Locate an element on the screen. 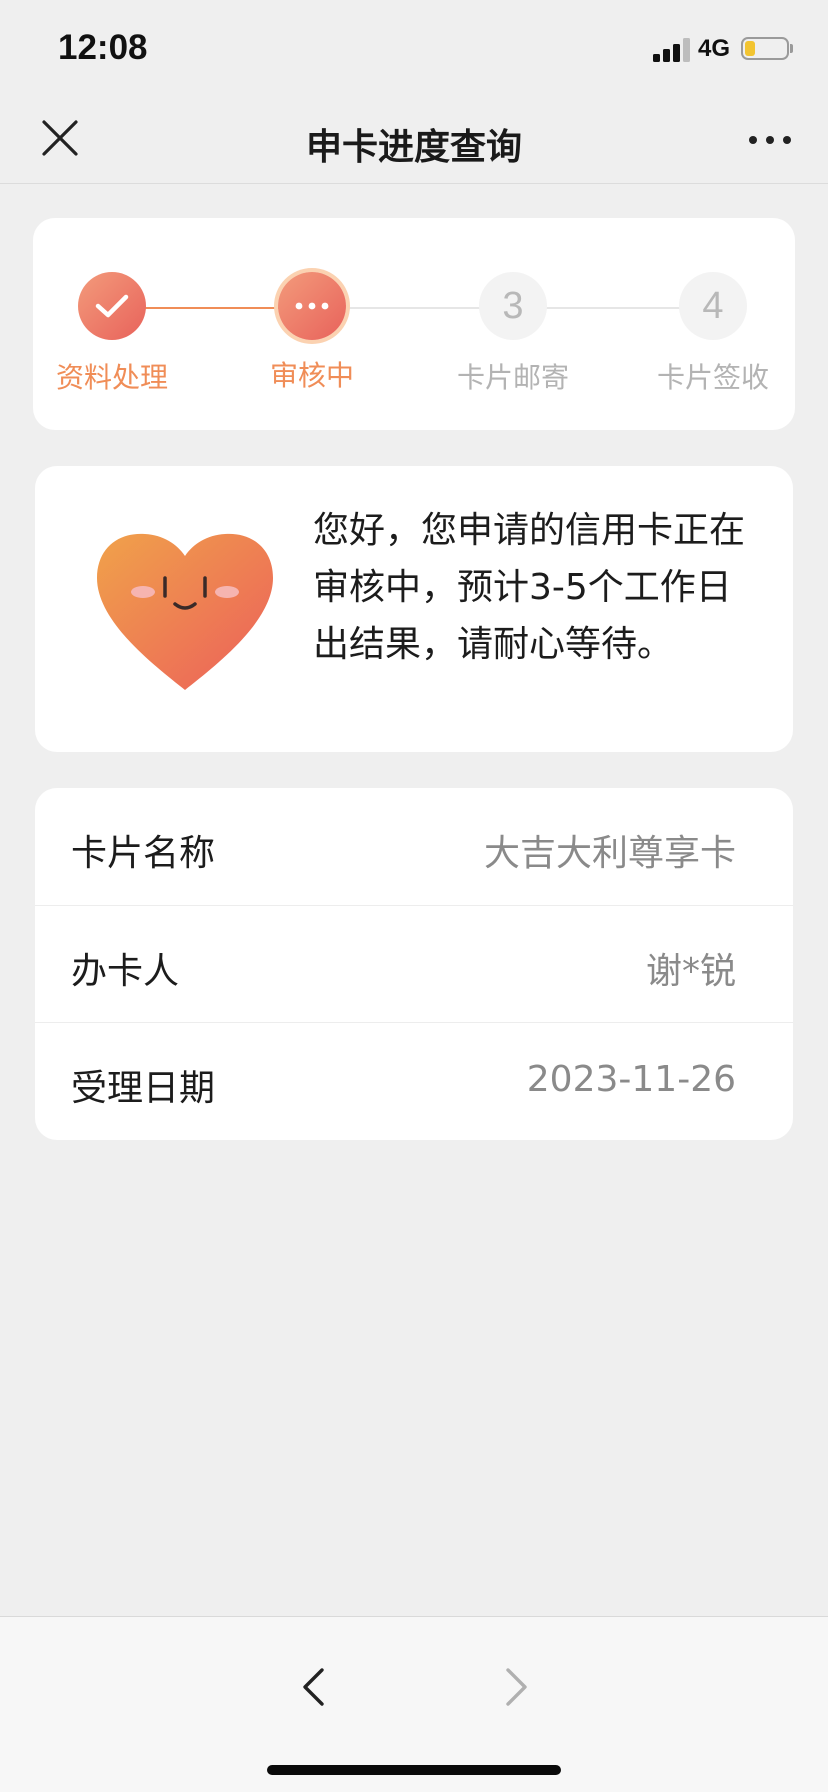  step-document-processing: 资料处理 is located at coordinates (112, 334).